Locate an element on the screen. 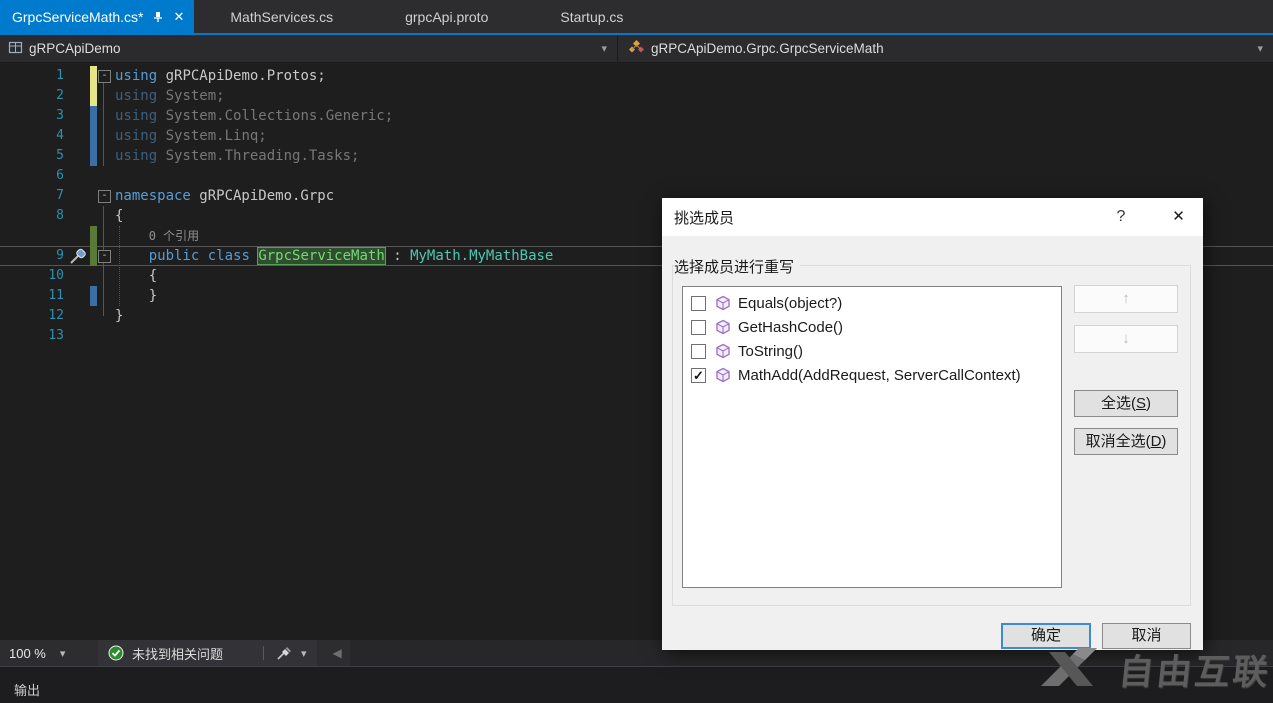 The height and width of the screenshot is (703, 1273). project-icon is located at coordinates (15, 49).